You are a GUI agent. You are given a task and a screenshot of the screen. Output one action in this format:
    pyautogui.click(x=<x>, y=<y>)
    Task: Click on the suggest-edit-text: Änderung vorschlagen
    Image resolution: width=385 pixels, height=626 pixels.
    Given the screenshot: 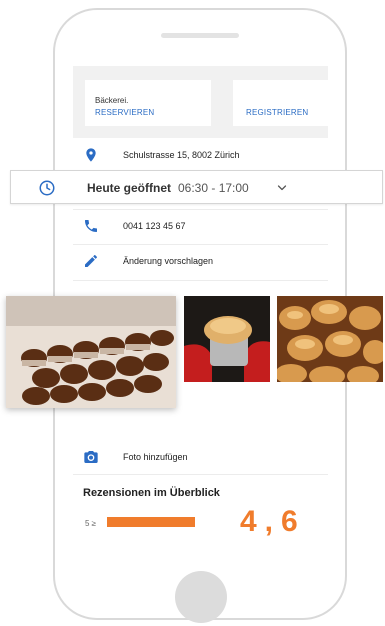 What is the action you would take?
    pyautogui.click(x=168, y=261)
    